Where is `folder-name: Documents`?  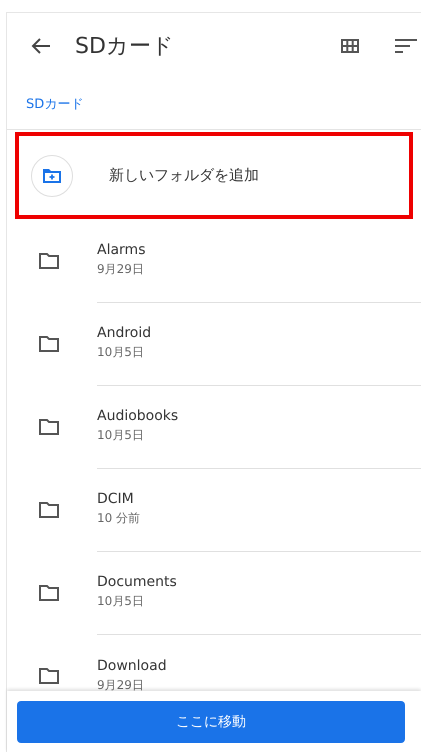 folder-name: Documents is located at coordinates (259, 582).